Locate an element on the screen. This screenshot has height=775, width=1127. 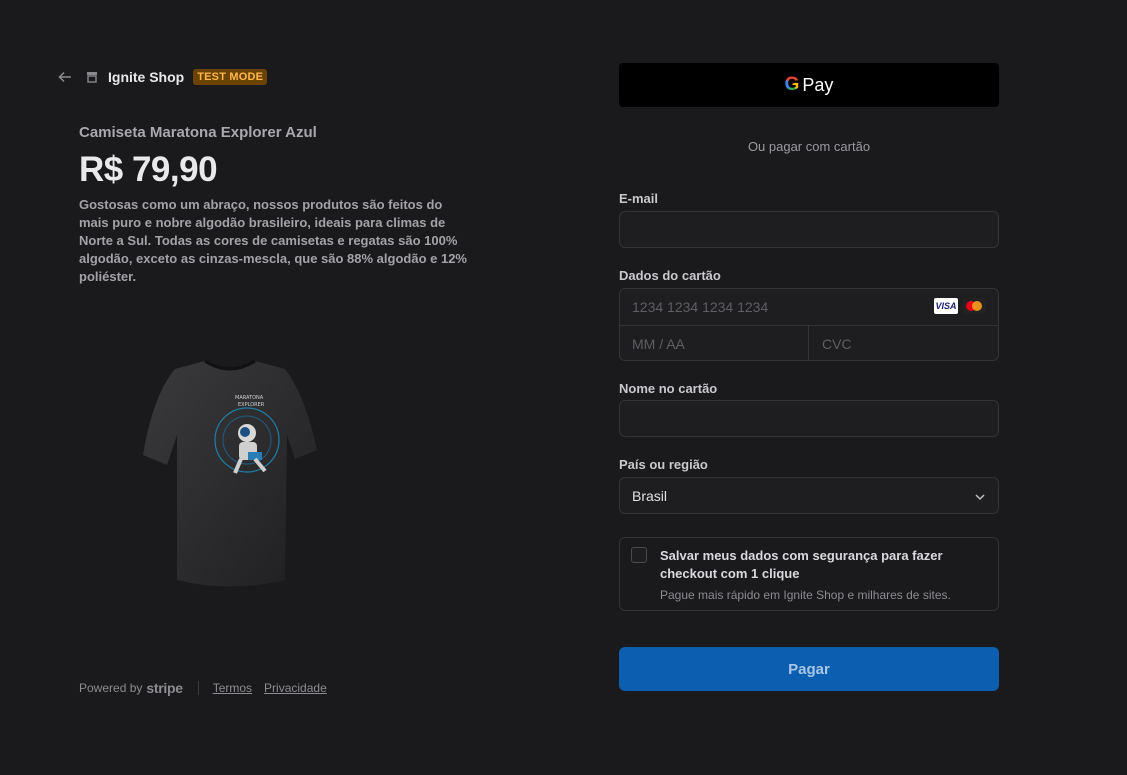
footer-divider is located at coordinates (198, 688).